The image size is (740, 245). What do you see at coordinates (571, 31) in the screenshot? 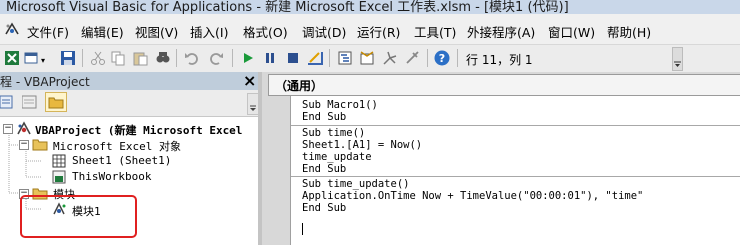
I see `menu-window: 窗口(W)` at bounding box center [571, 31].